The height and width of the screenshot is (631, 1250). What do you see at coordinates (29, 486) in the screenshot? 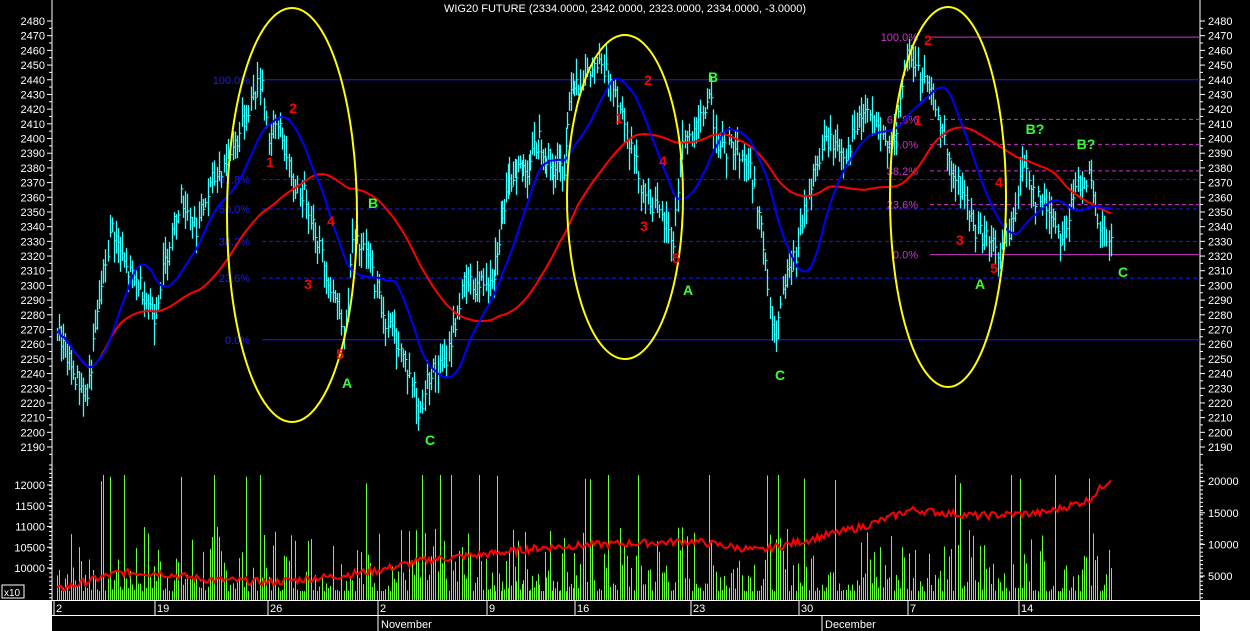
I see `volume-tick-label-left: 12000` at bounding box center [29, 486].